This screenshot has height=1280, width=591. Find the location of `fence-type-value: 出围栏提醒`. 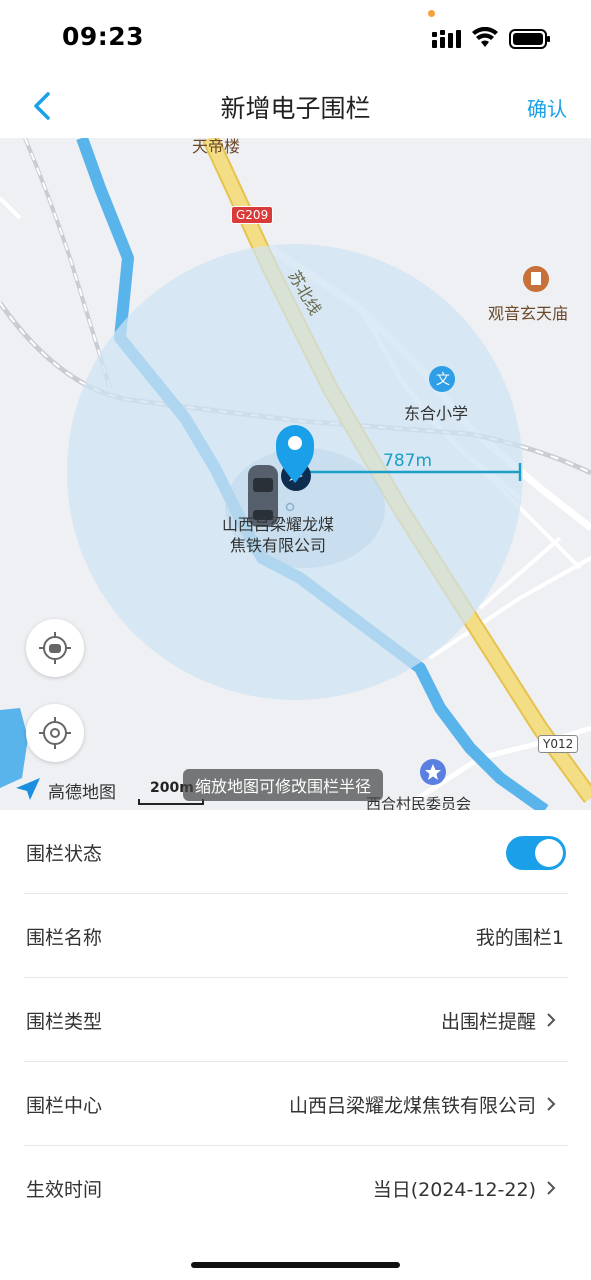

fence-type-value: 出围栏提醒 is located at coordinates (488, 1022).